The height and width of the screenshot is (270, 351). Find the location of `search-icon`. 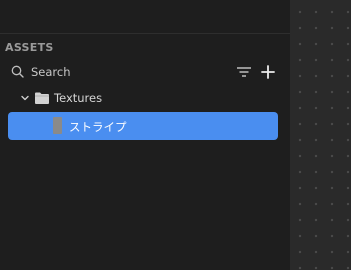

search-icon is located at coordinates (17, 71).